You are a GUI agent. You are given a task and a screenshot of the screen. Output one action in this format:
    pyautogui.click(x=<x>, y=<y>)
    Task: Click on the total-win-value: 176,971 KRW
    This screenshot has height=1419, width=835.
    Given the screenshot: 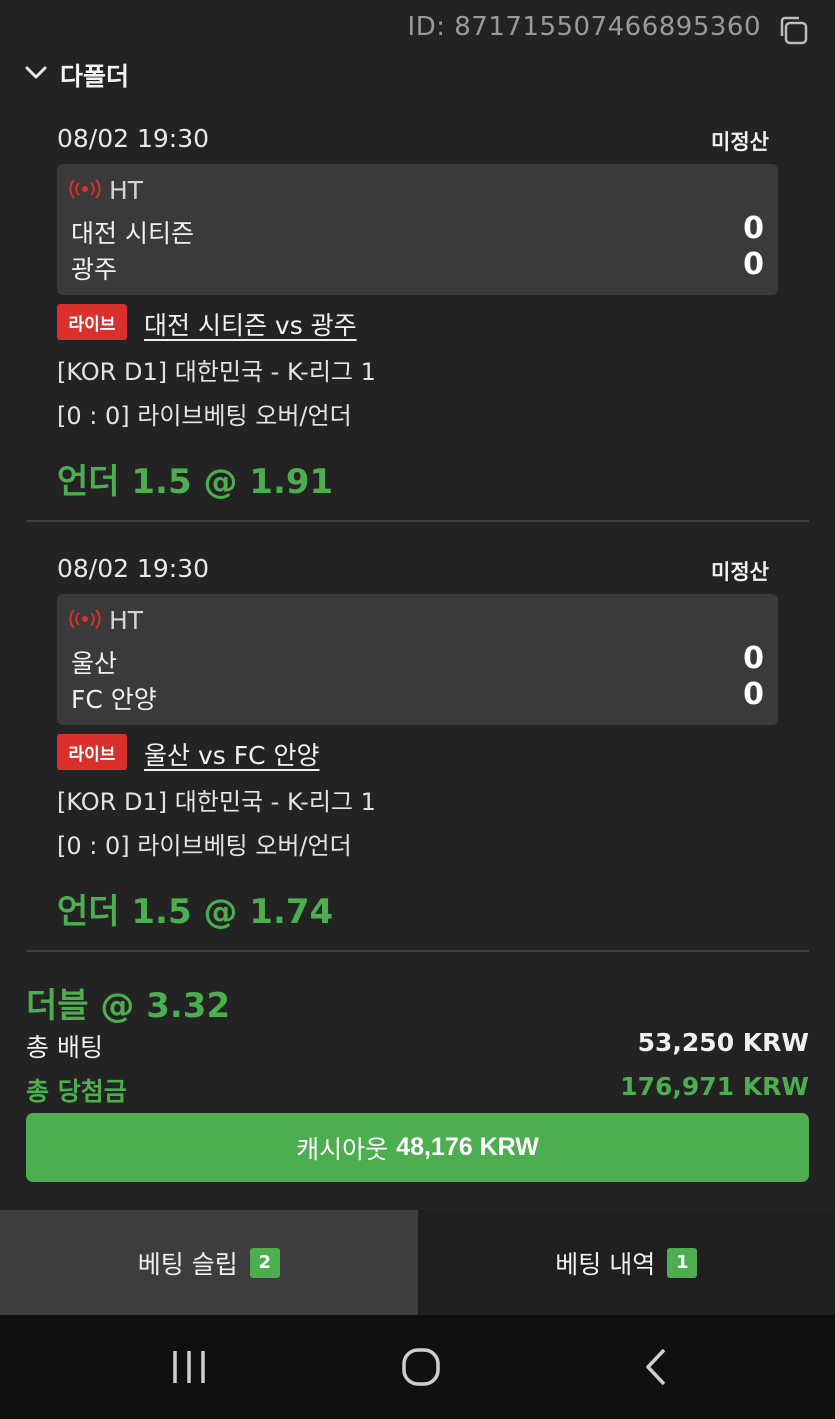 What is the action you would take?
    pyautogui.click(x=714, y=1086)
    